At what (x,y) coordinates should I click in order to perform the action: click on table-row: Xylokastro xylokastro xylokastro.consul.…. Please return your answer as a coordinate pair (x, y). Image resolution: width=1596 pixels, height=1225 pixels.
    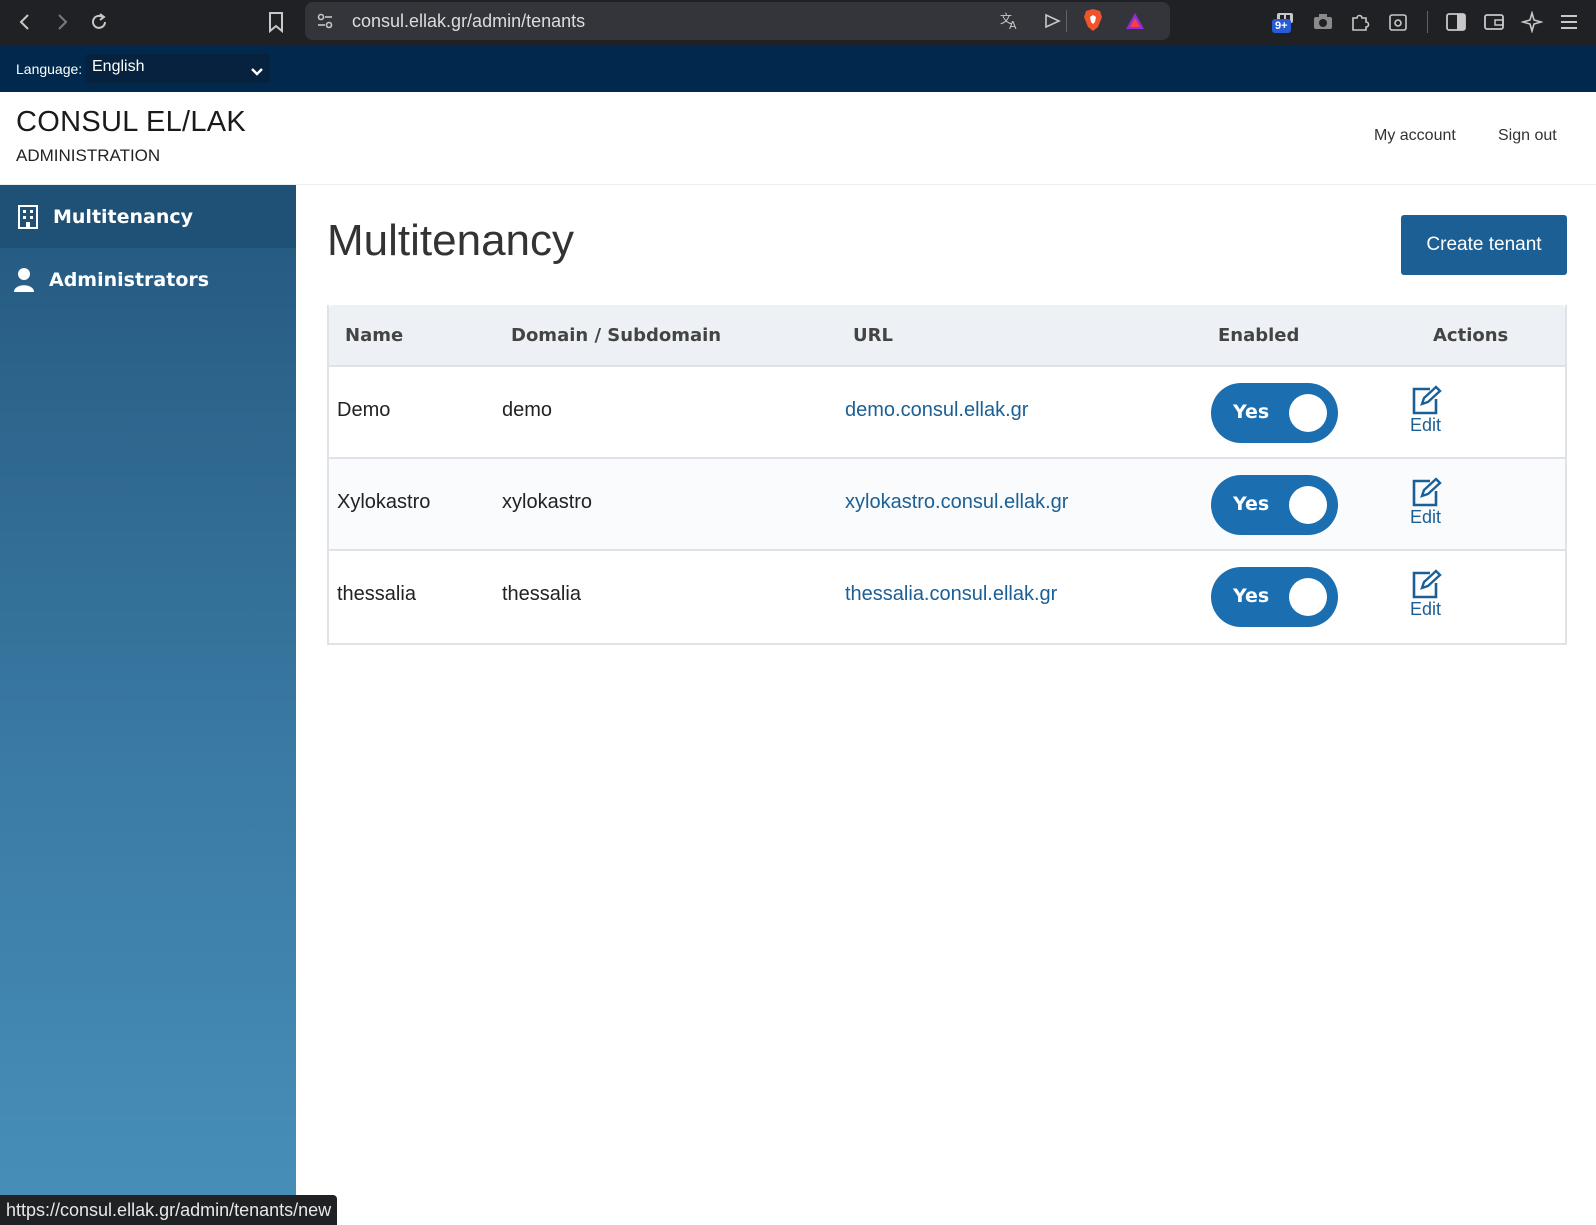
    Looking at the image, I should click on (947, 505).